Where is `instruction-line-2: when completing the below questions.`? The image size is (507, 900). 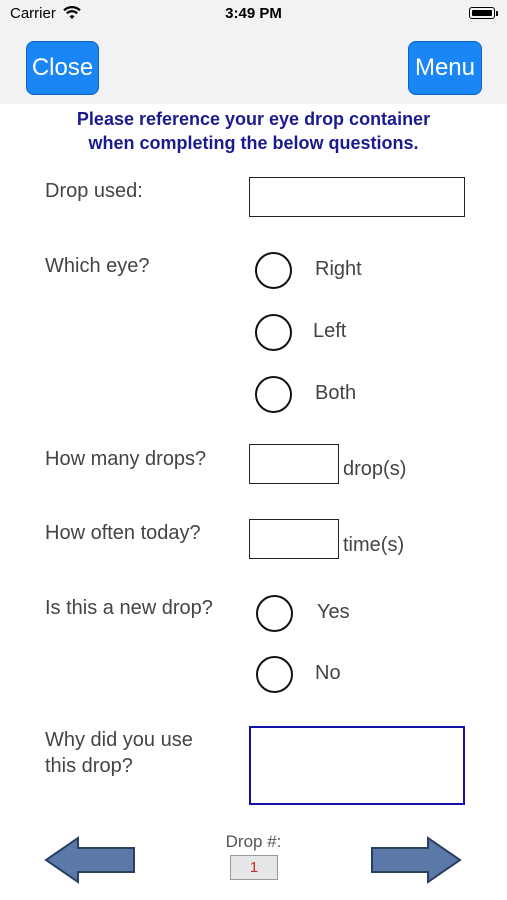 instruction-line-2: when completing the below questions. is located at coordinates (253, 143).